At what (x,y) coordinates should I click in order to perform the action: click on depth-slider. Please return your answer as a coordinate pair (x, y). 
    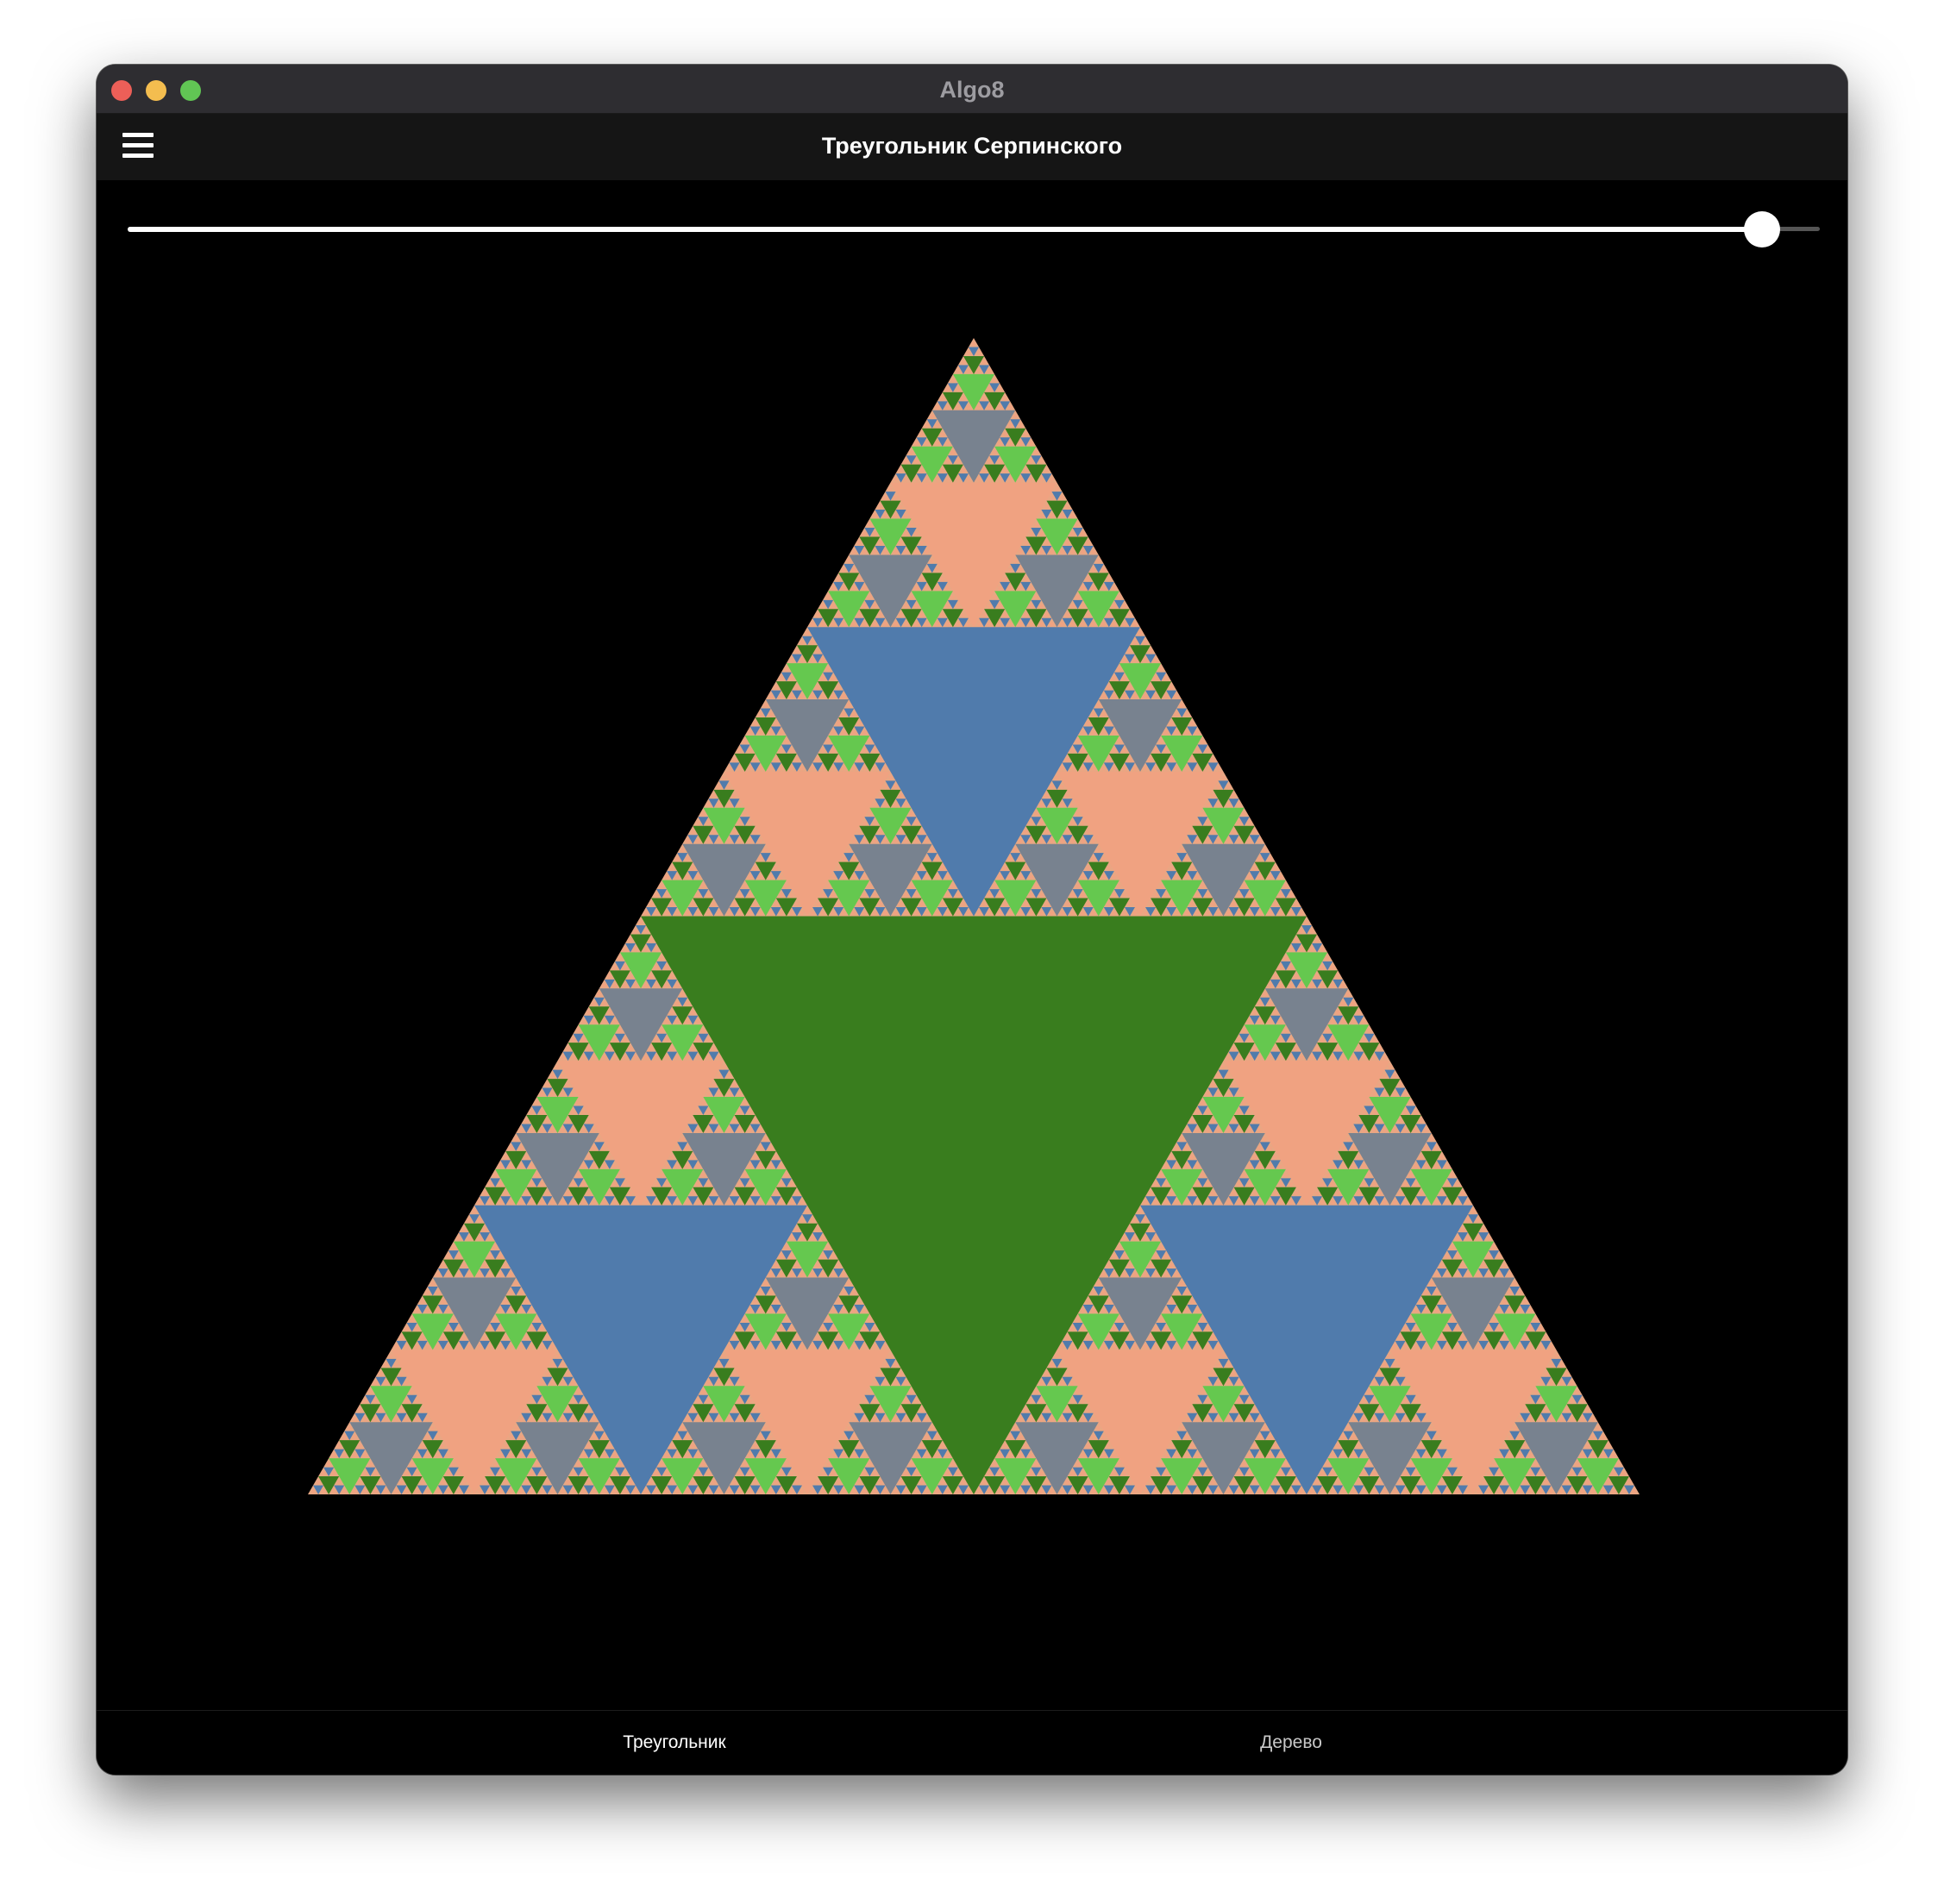
    Looking at the image, I should click on (974, 229).